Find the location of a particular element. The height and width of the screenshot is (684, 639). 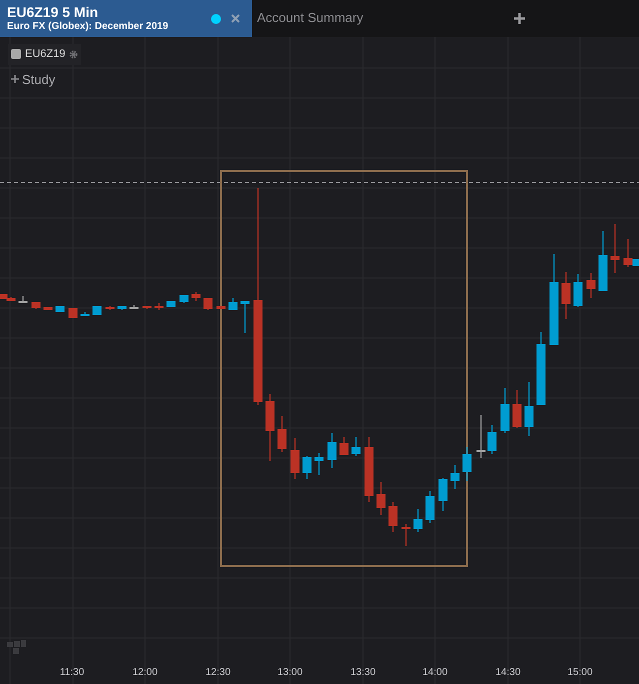

axis-label: 13:00 is located at coordinates (290, 673).